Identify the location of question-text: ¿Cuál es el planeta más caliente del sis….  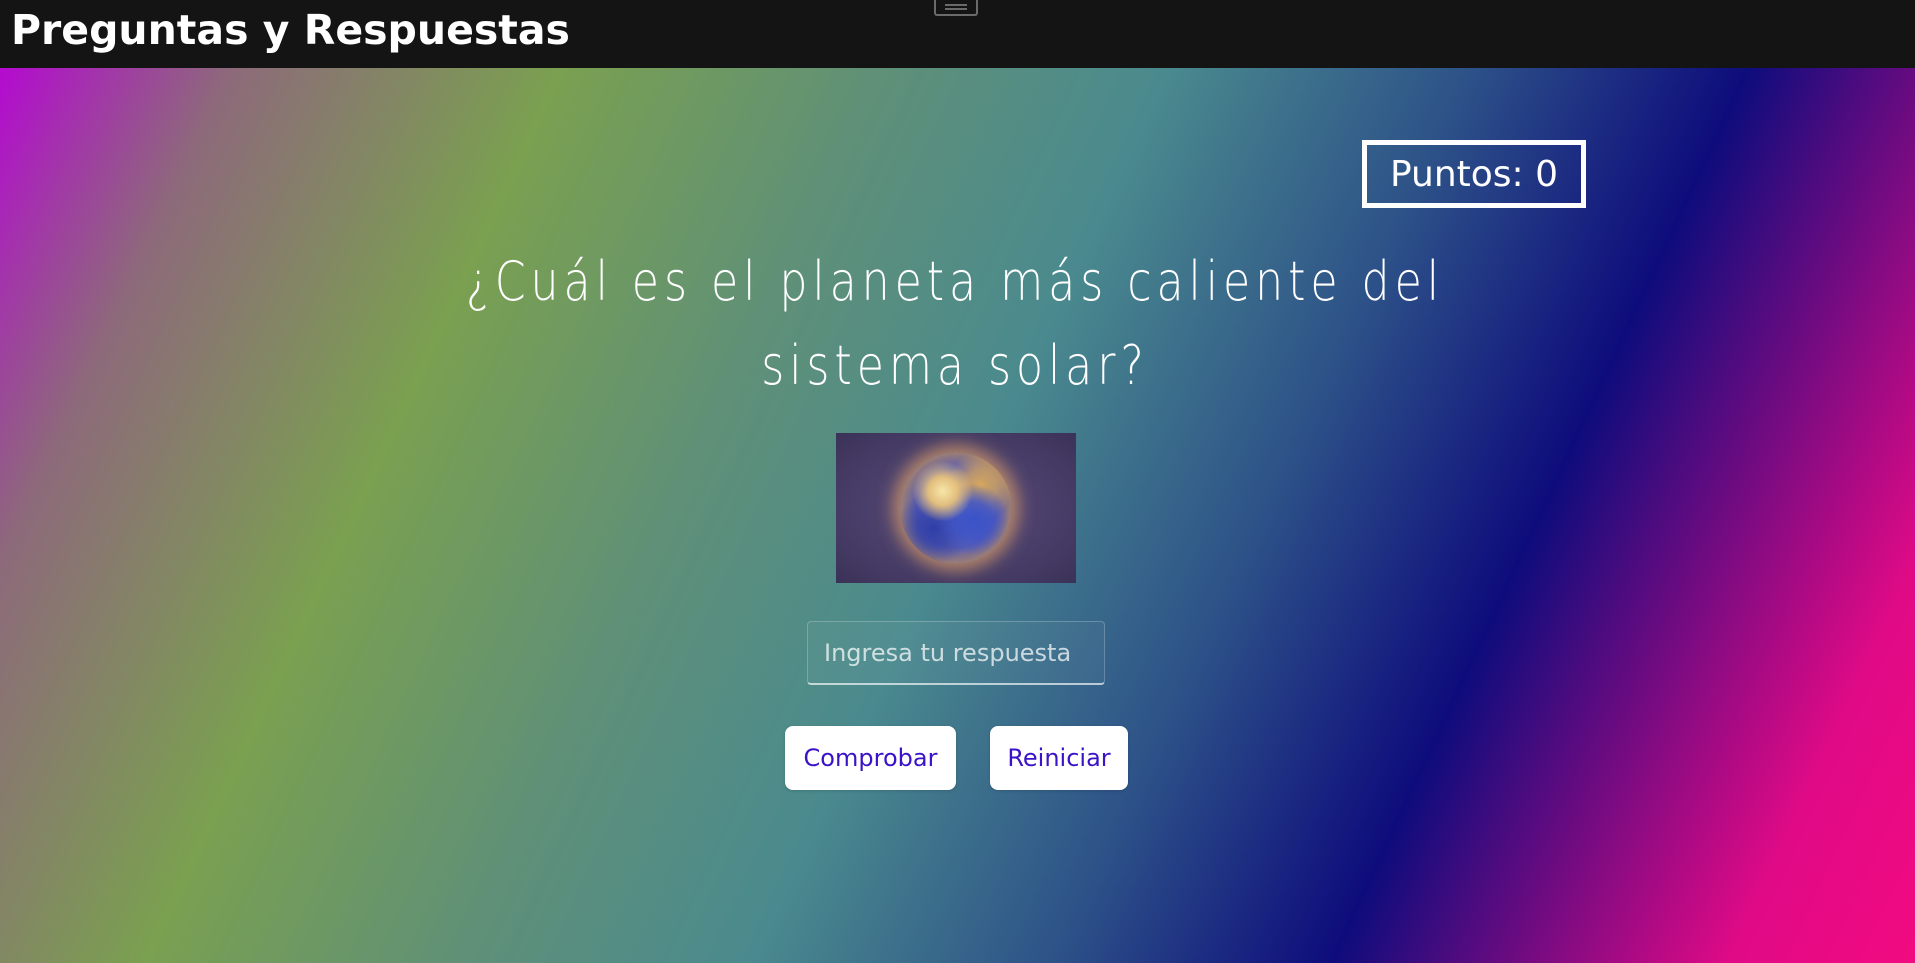
(955, 323).